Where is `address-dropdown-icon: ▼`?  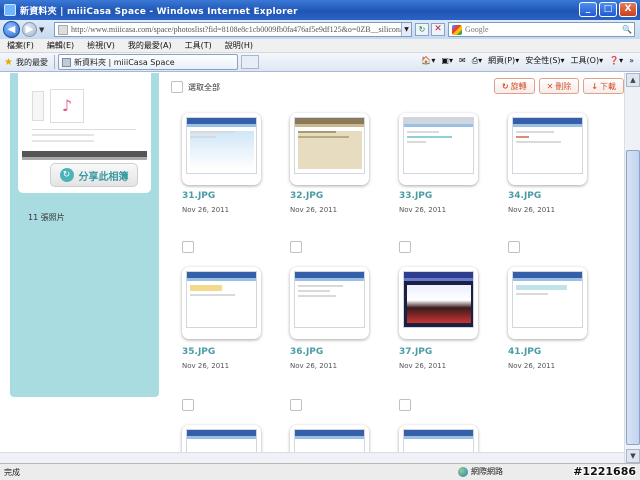 address-dropdown-icon: ▼ is located at coordinates (406, 29).